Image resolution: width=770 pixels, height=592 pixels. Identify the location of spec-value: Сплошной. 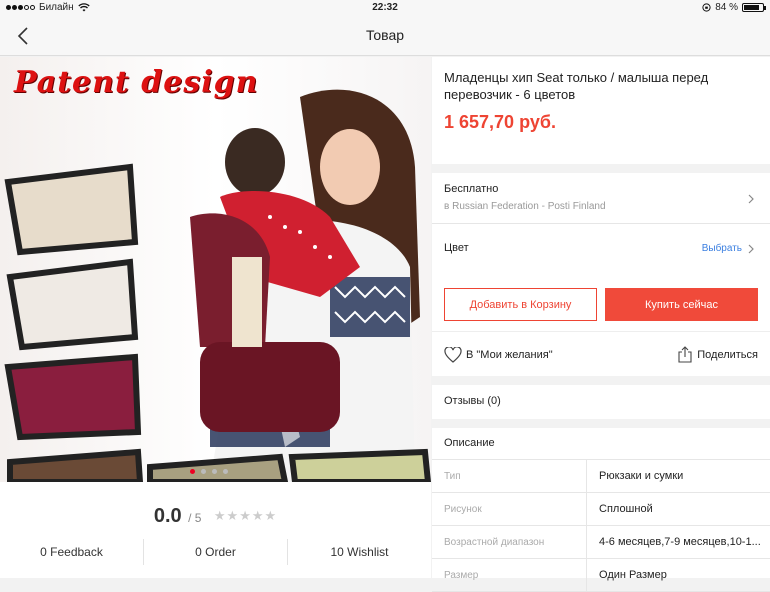
(626, 509).